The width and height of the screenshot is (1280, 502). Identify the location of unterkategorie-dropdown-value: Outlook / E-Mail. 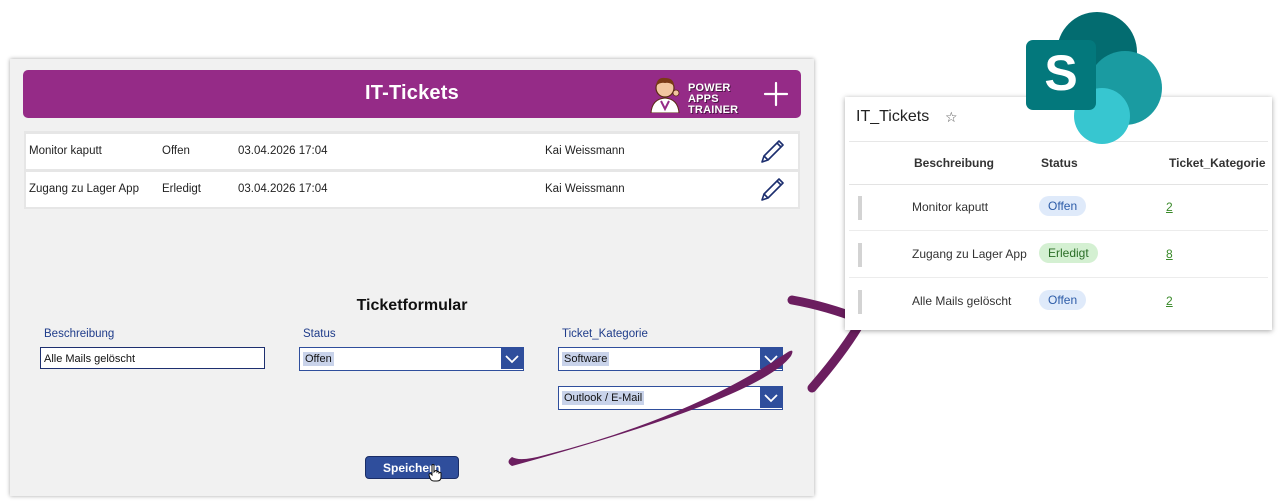
(603, 398).